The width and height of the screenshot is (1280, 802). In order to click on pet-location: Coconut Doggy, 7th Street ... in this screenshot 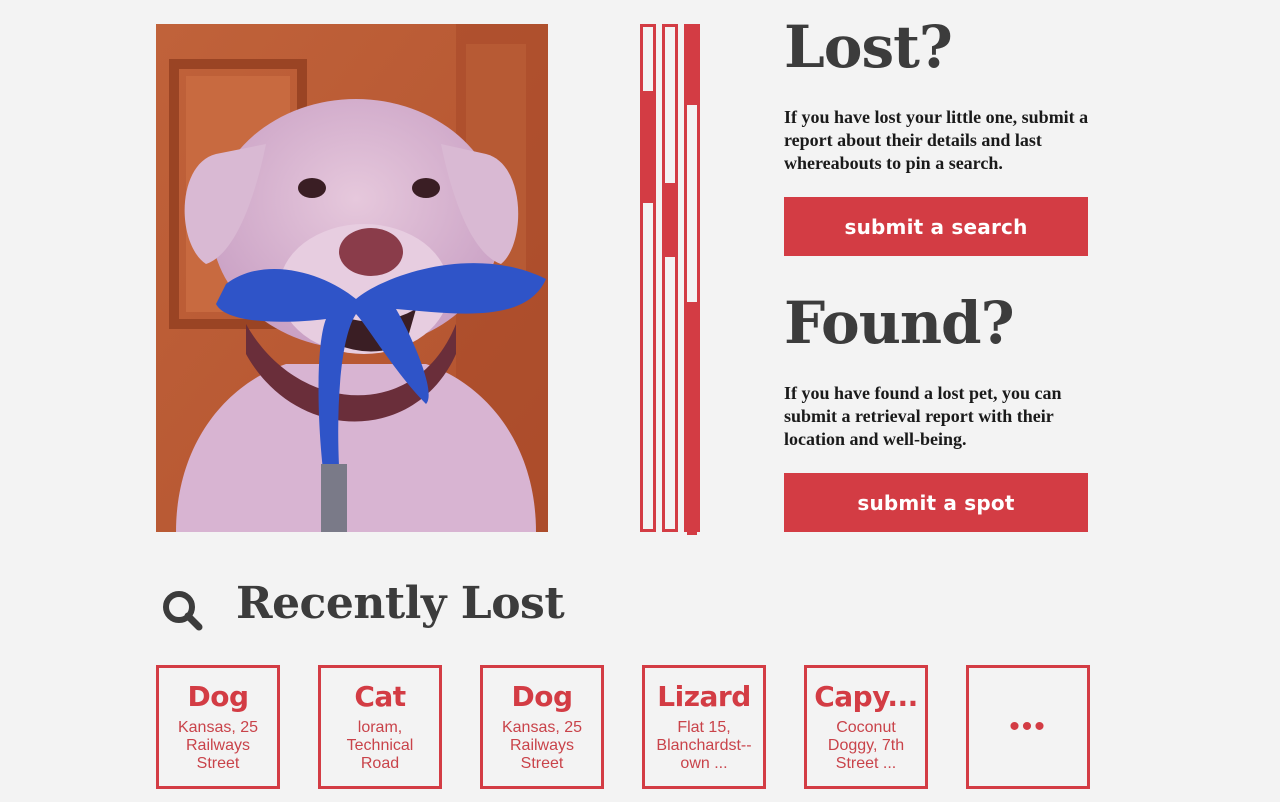, I will do `click(866, 745)`.